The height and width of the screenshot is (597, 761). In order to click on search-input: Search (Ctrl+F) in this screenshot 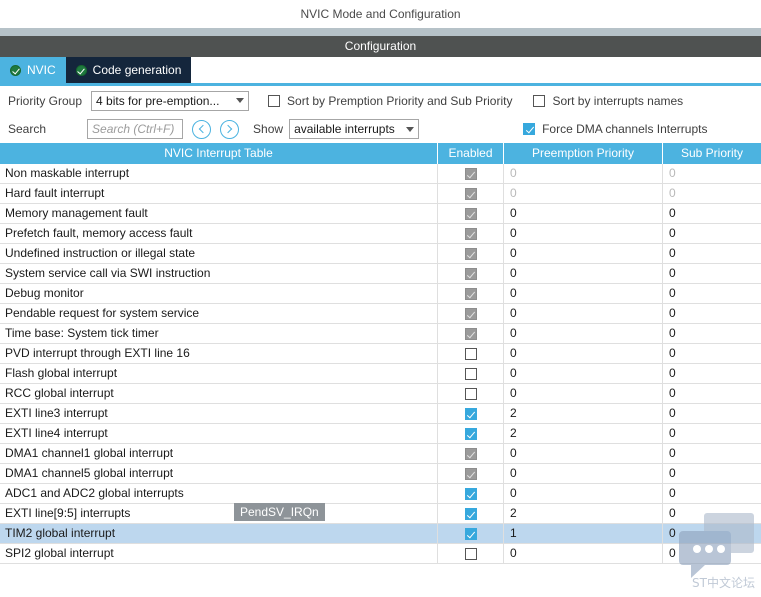, I will do `click(135, 129)`.